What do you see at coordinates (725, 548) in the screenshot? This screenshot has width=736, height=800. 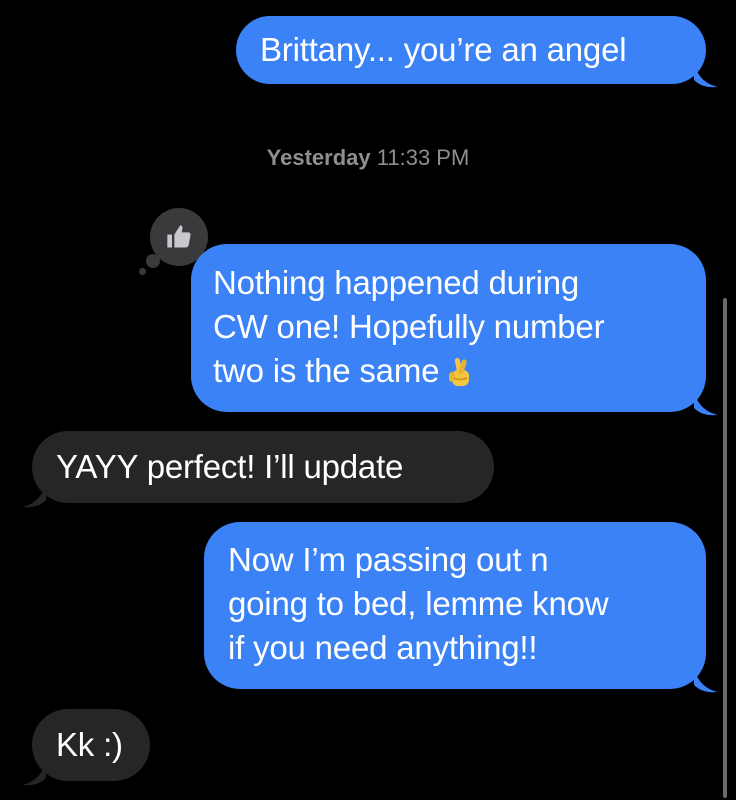 I see `scrollbar` at bounding box center [725, 548].